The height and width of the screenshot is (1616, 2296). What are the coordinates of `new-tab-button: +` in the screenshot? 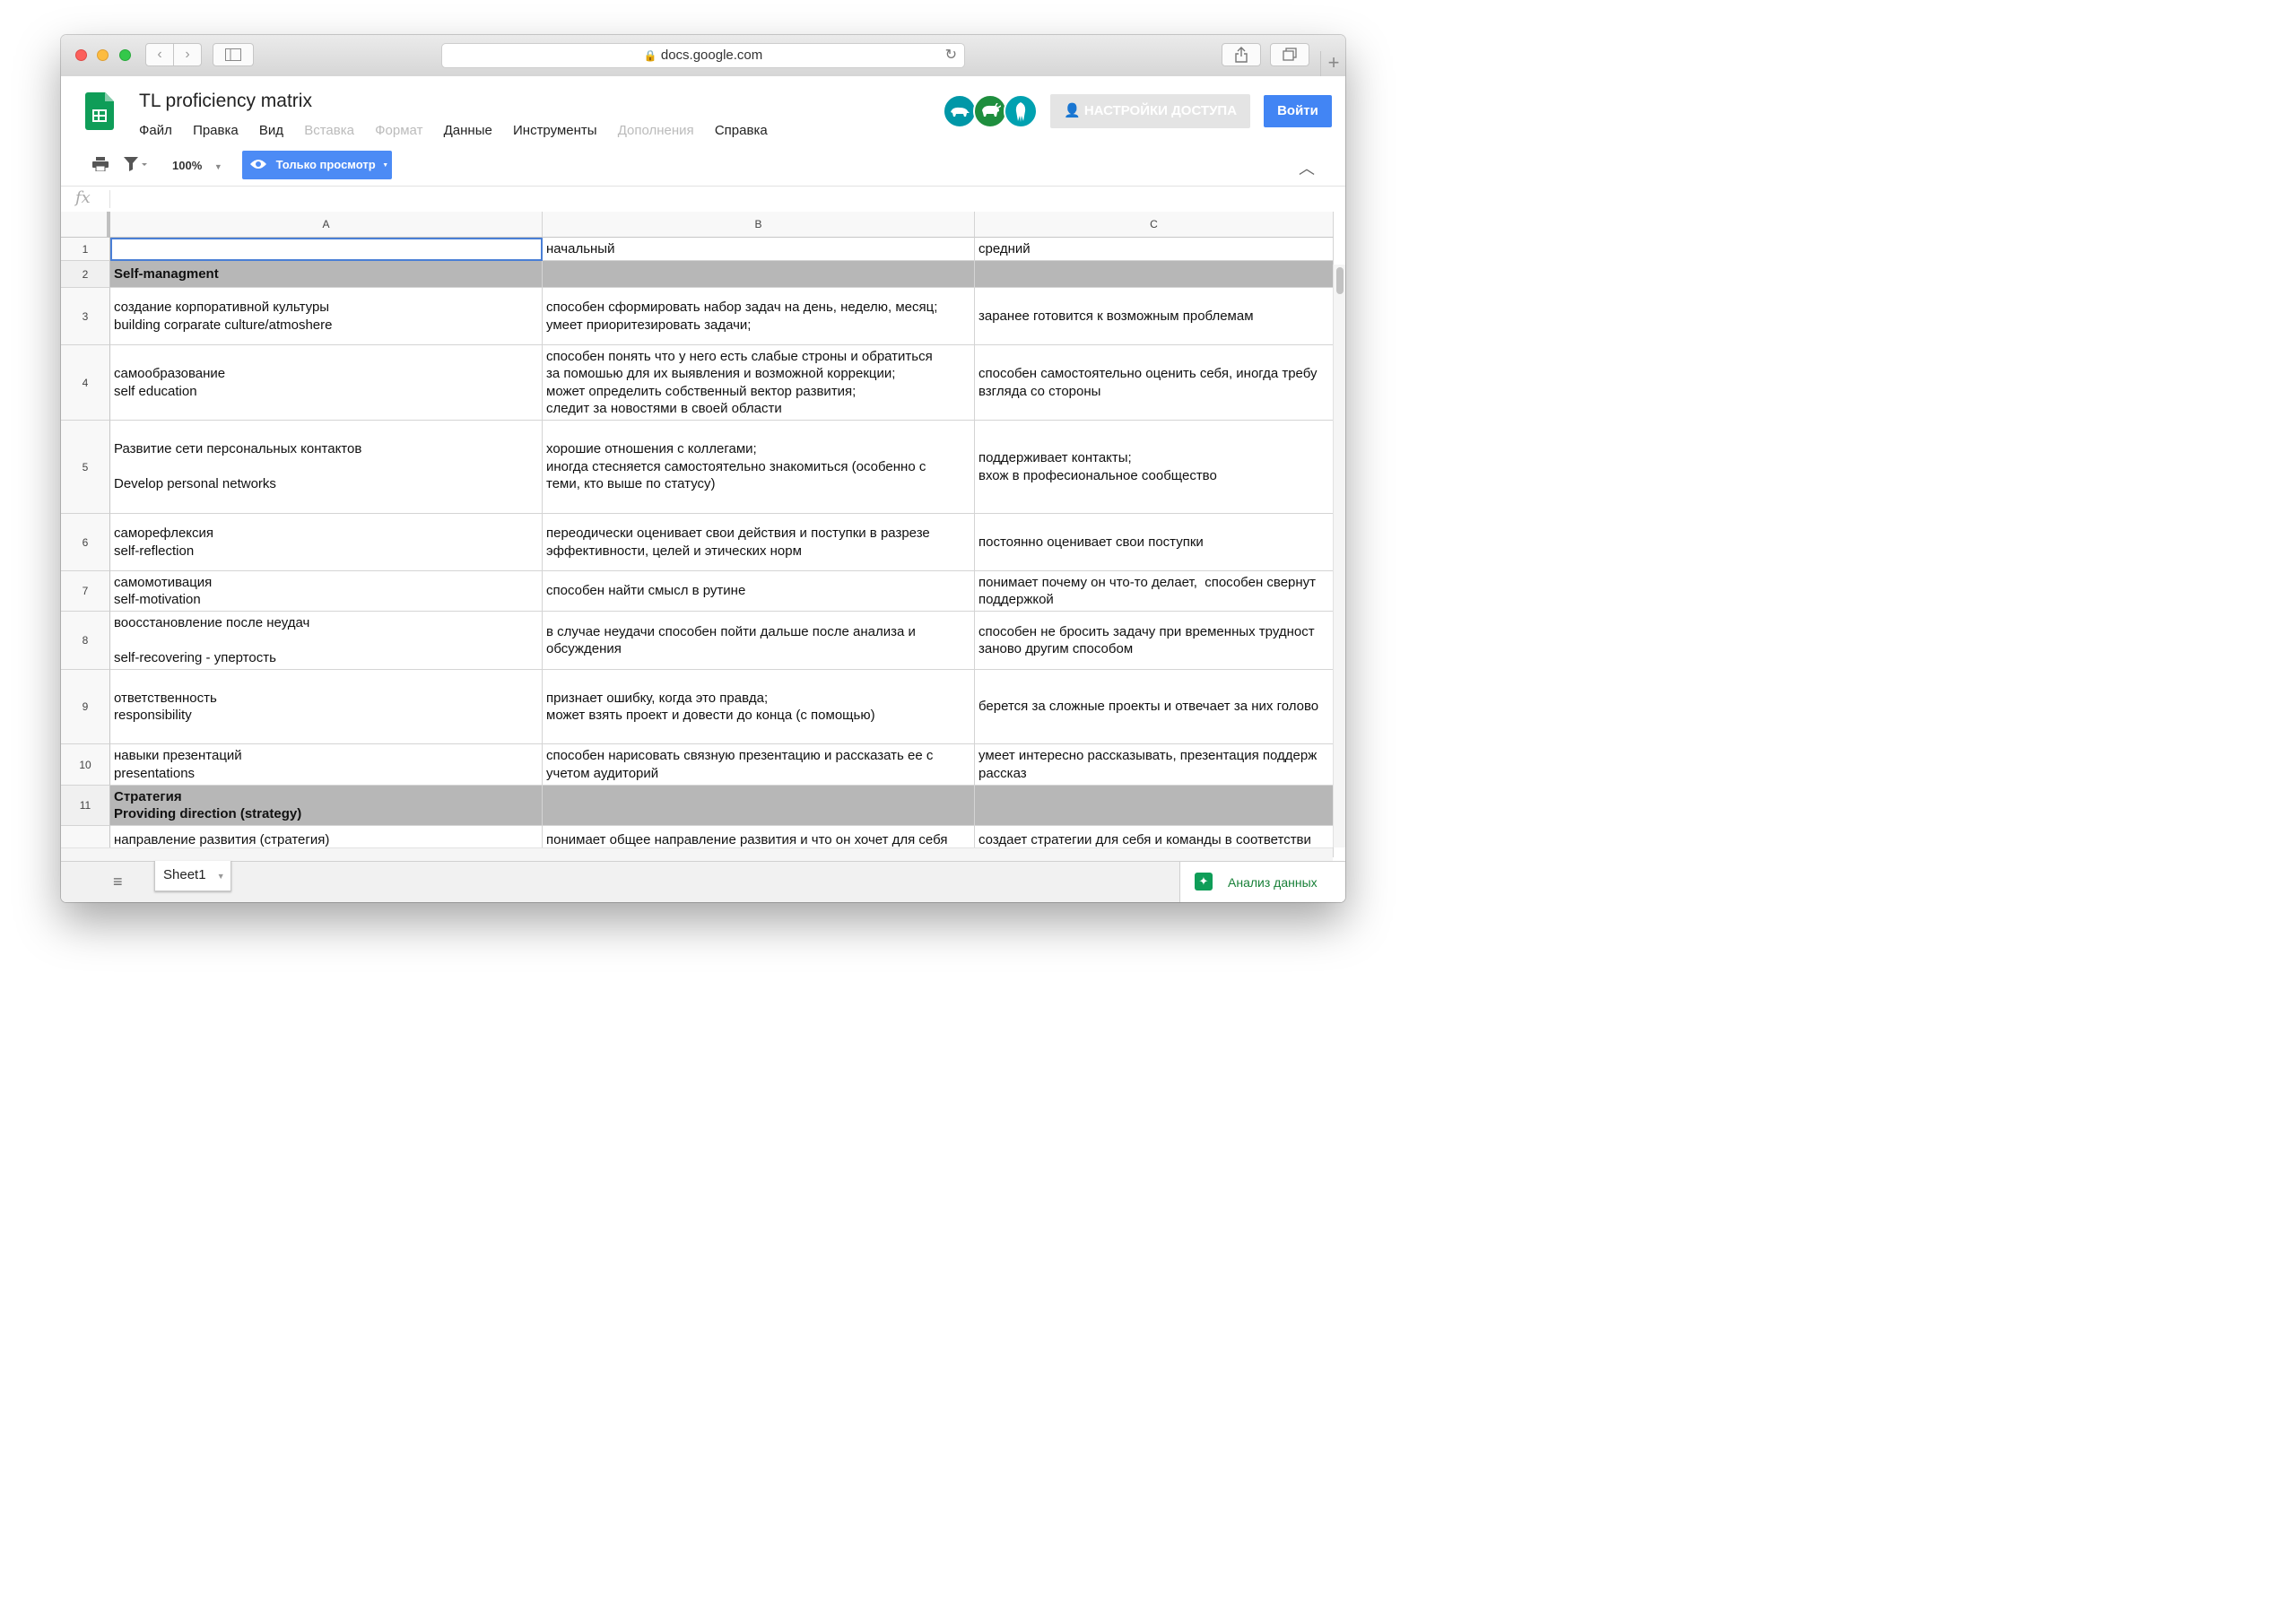 It's located at (1332, 63).